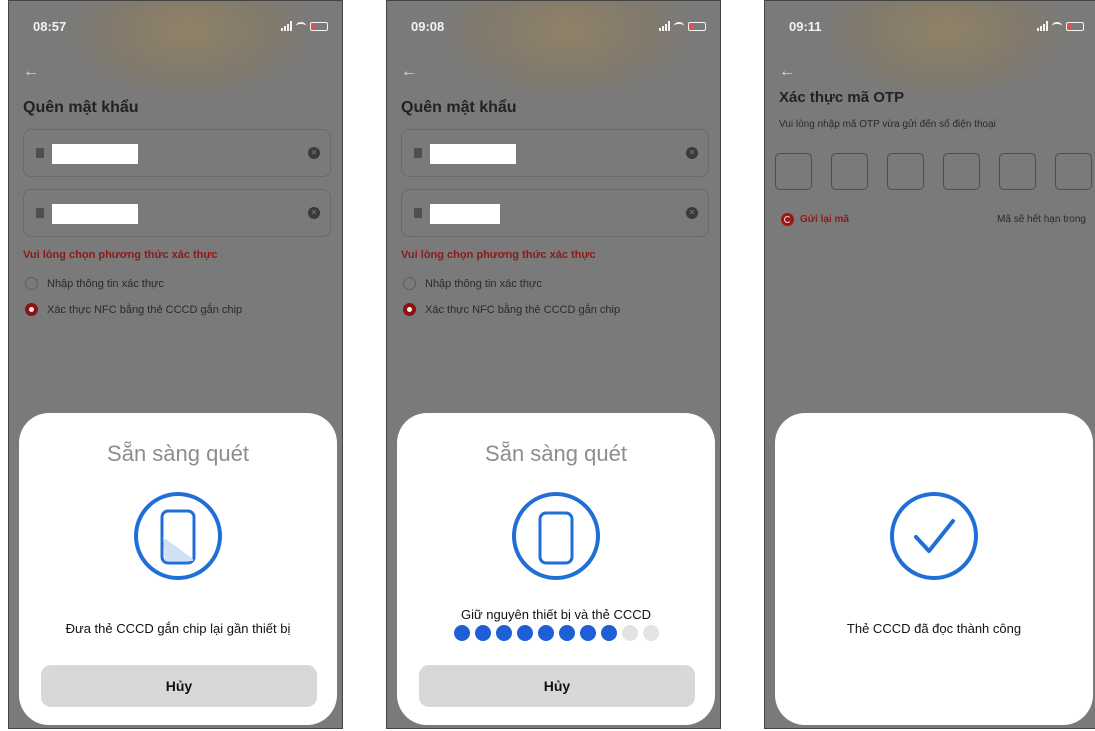 The height and width of the screenshot is (731, 1095). I want to click on sheet-message: Giữ nguyên thiết bị và thẻ CCCD, so click(556, 614).